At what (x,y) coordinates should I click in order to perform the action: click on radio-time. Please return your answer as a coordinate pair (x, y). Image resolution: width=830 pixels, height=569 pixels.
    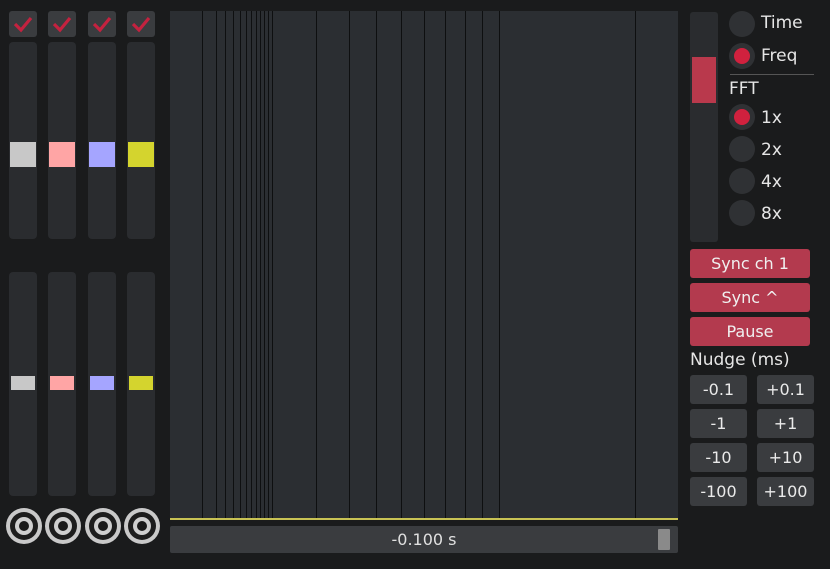
    Looking at the image, I should click on (742, 24).